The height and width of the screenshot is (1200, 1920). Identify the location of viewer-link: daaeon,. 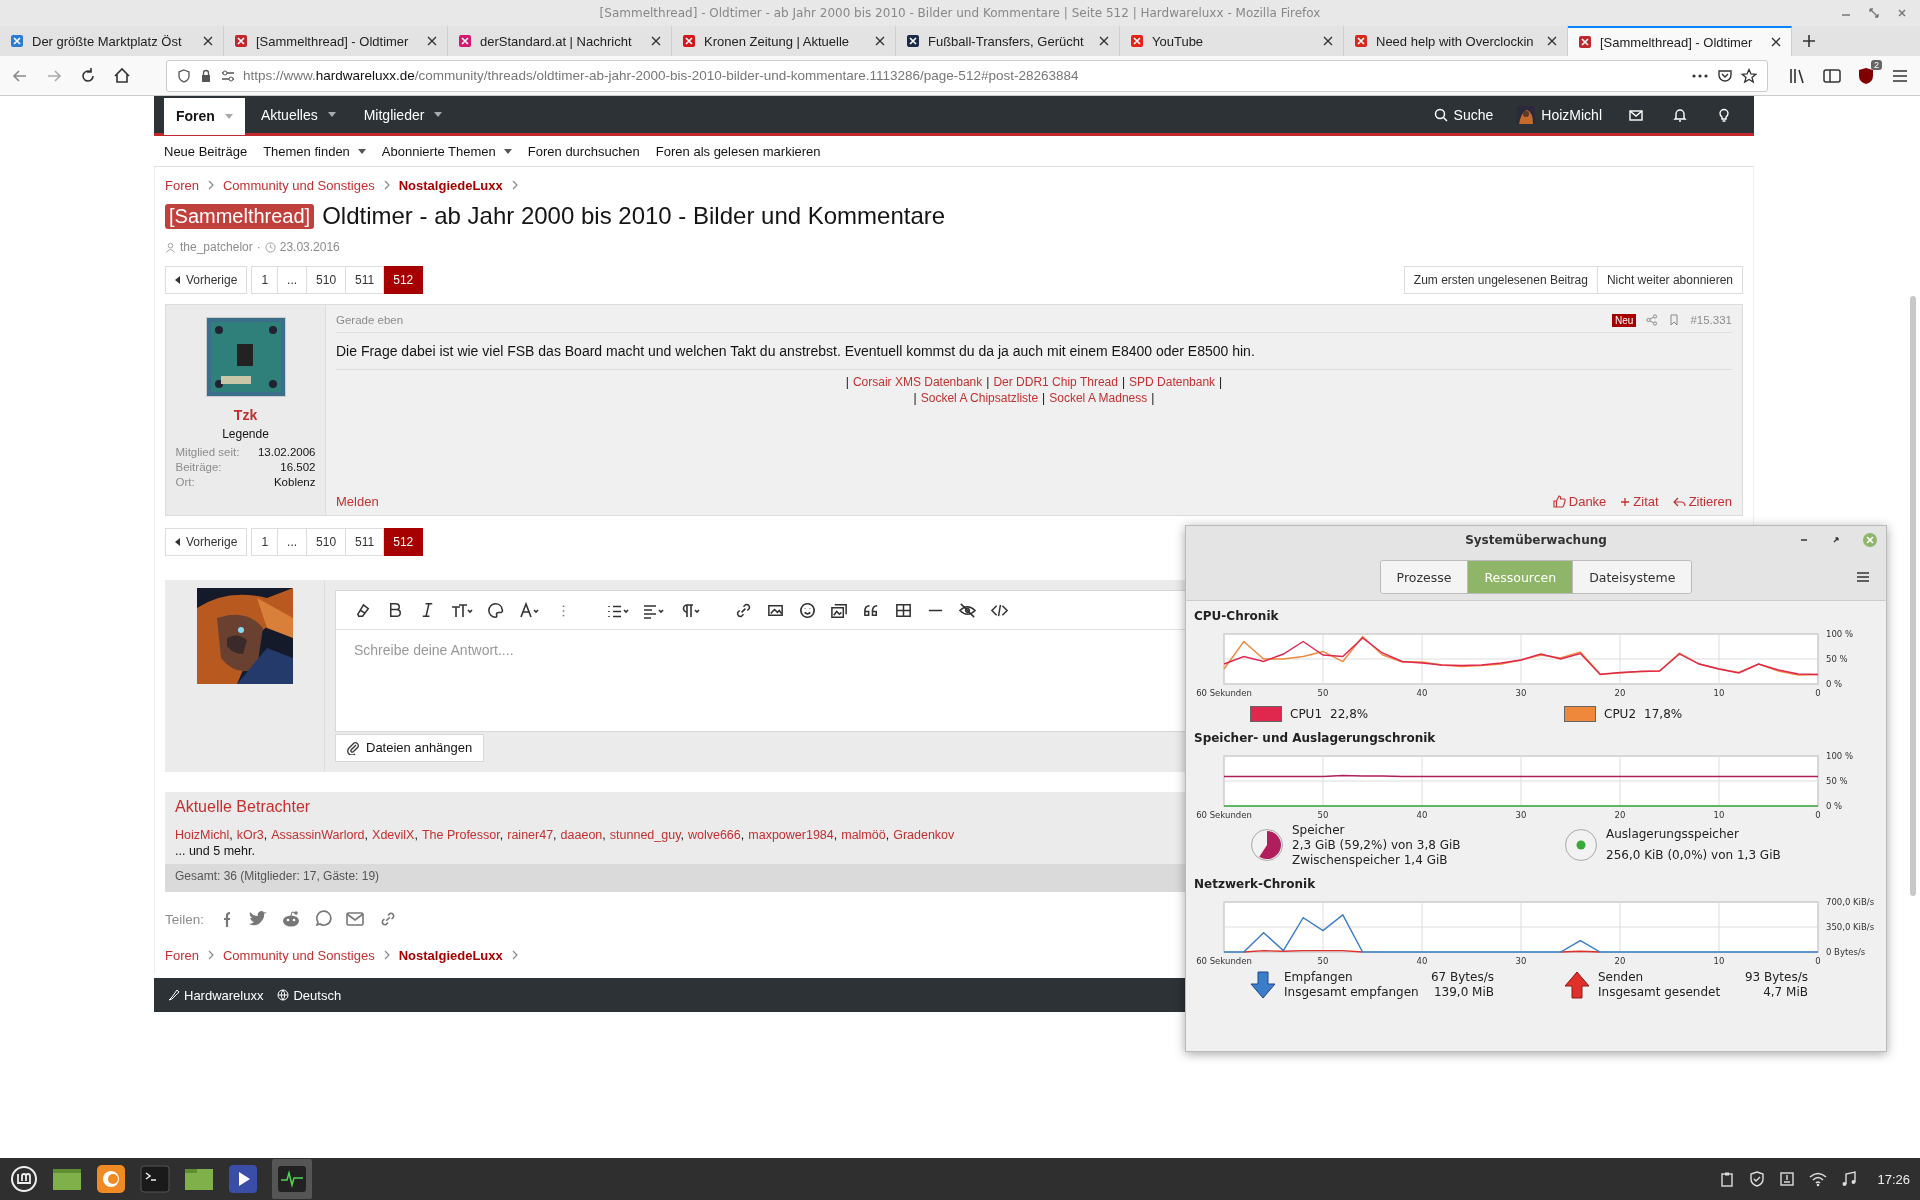
(583, 835).